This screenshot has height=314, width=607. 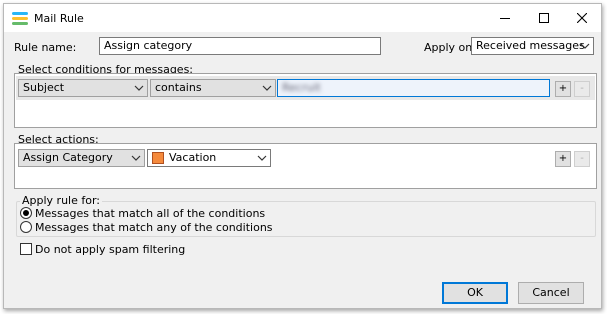 What do you see at coordinates (450, 47) in the screenshot?
I see `apply-on-label: Apply on:` at bounding box center [450, 47].